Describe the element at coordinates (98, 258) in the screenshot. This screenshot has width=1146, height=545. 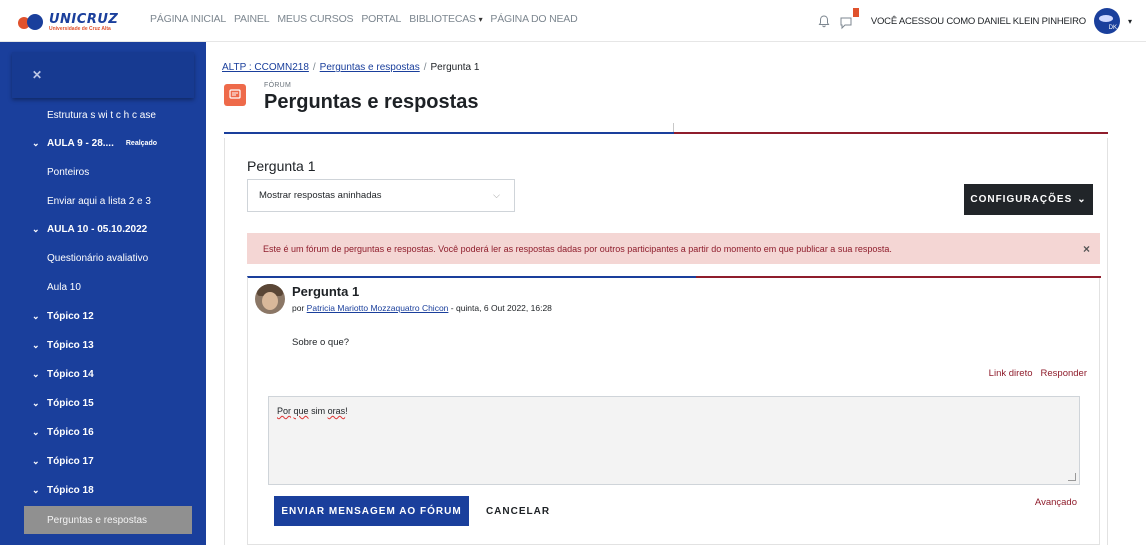
I see `sidebar-item-label: Questionário avaliativo` at that location.